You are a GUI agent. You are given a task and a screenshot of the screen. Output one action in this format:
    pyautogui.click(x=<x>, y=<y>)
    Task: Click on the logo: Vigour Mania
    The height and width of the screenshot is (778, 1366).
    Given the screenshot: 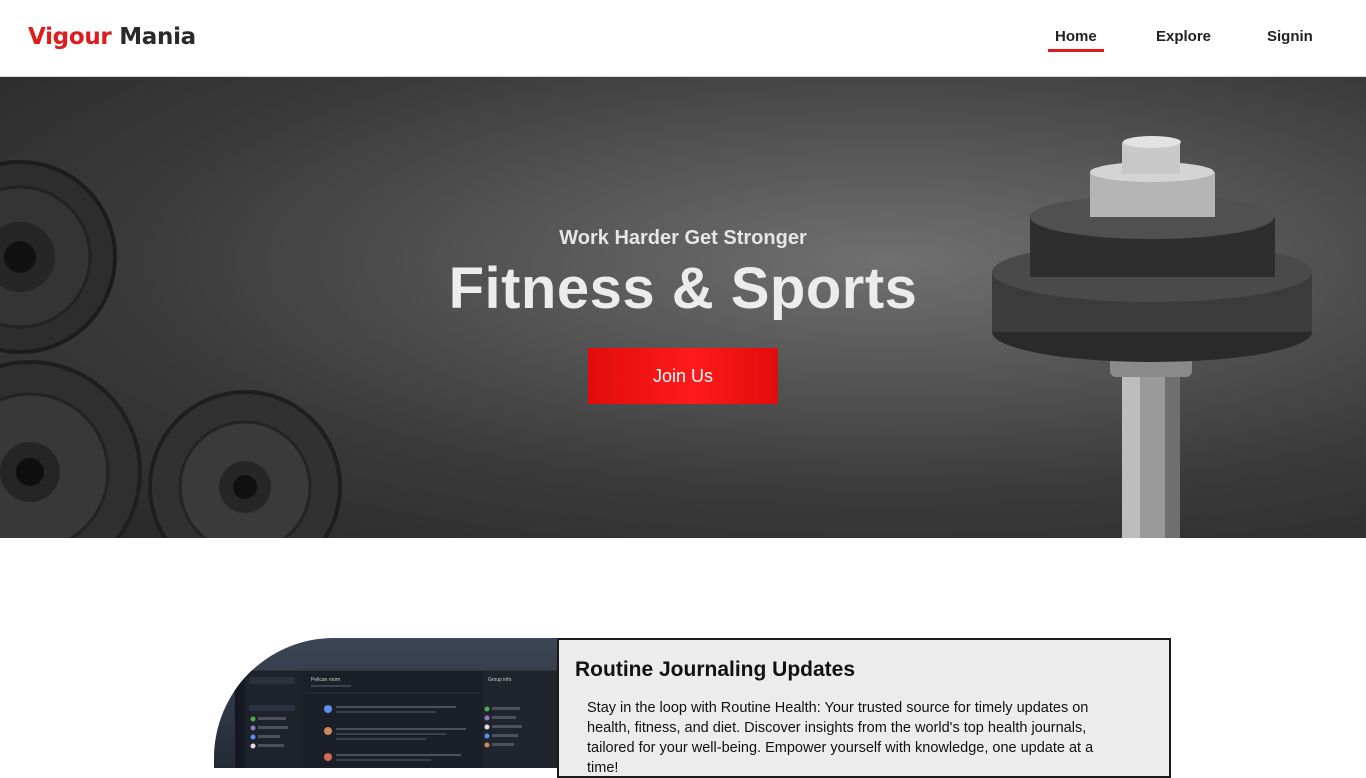 What is the action you would take?
    pyautogui.click(x=112, y=37)
    